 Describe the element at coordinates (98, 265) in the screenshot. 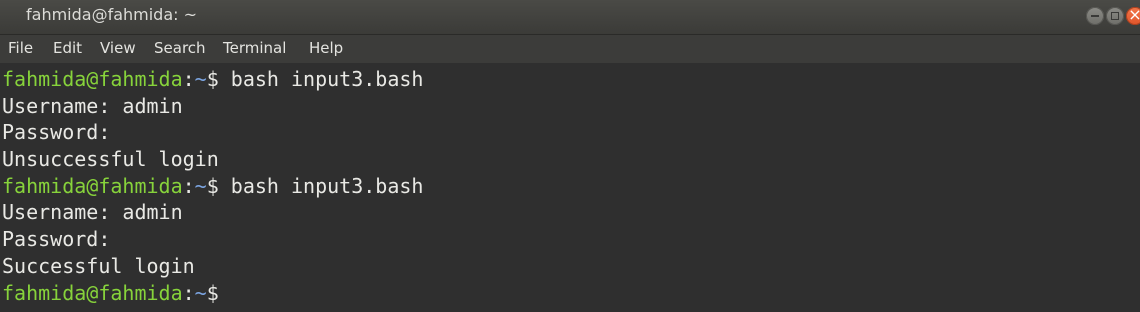

I see `output-line: Successful login` at that location.